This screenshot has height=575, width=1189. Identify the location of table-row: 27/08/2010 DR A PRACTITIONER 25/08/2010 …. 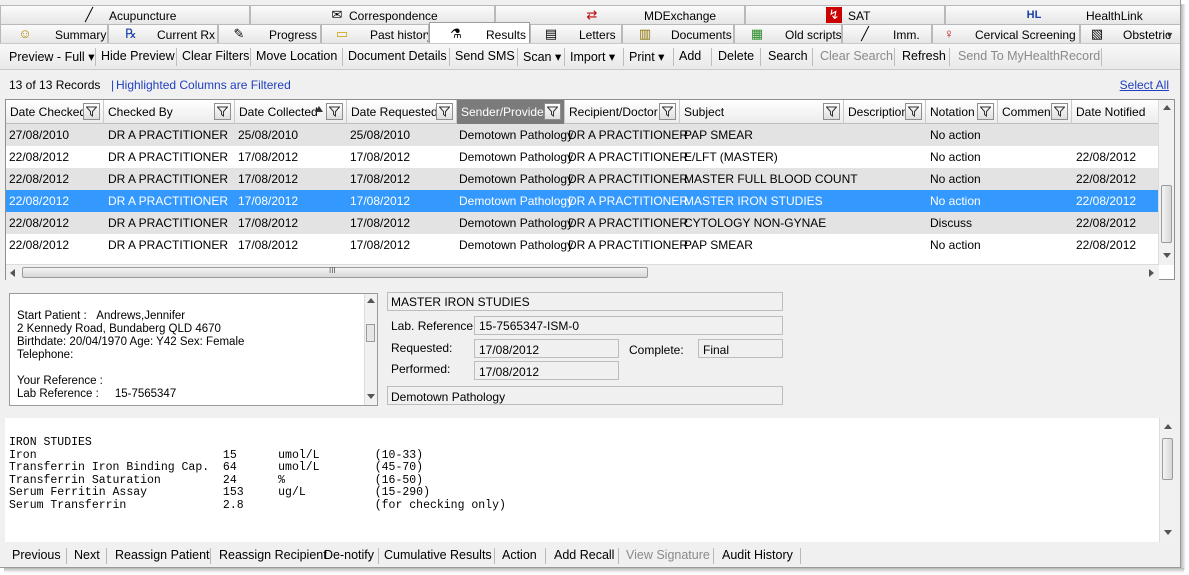
(582, 135).